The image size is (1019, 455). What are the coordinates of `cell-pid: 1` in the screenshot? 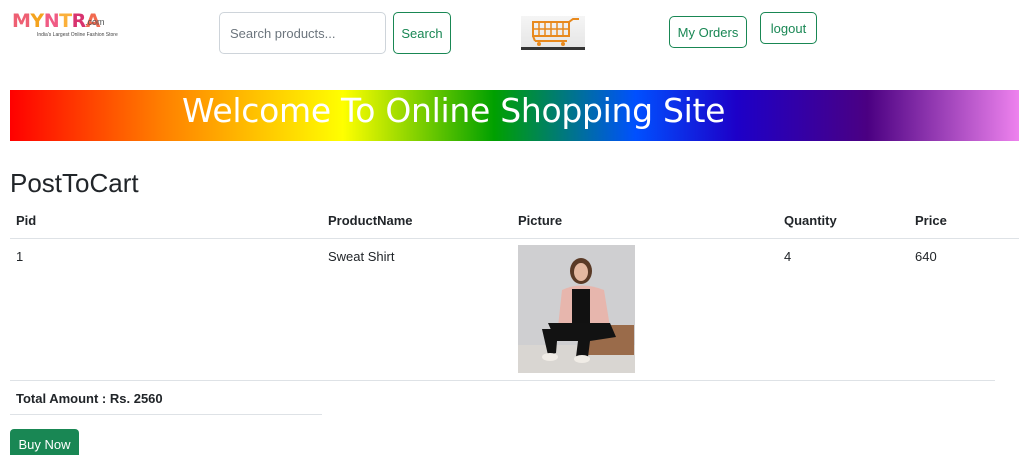 It's located at (20, 256).